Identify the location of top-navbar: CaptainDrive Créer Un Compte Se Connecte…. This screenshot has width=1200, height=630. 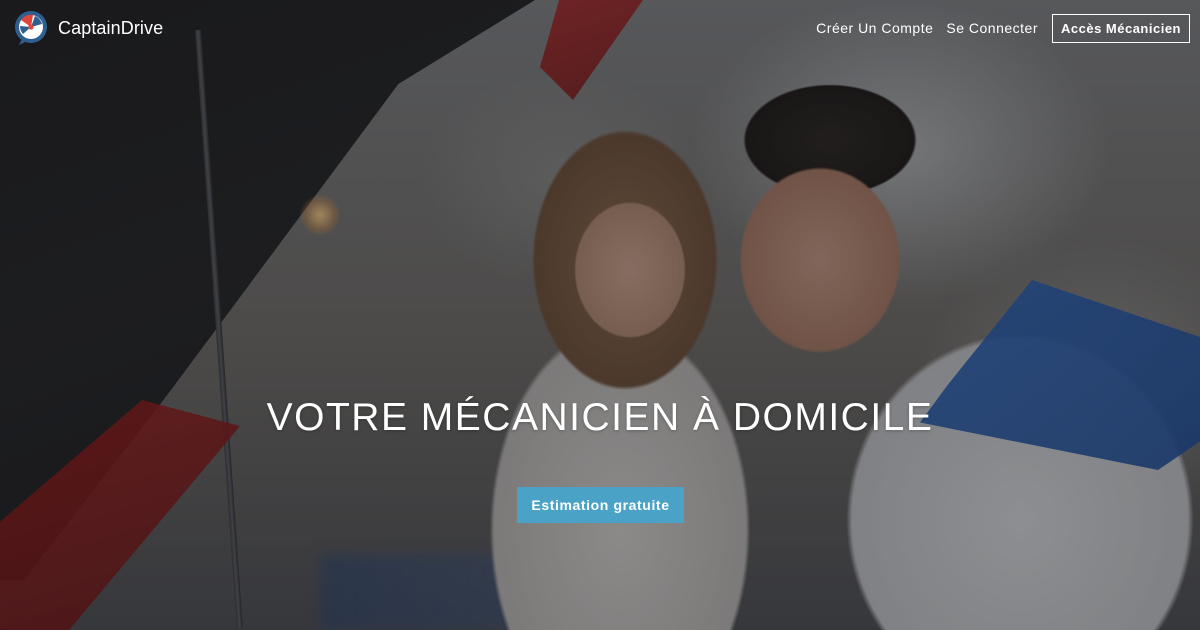
(600, 28).